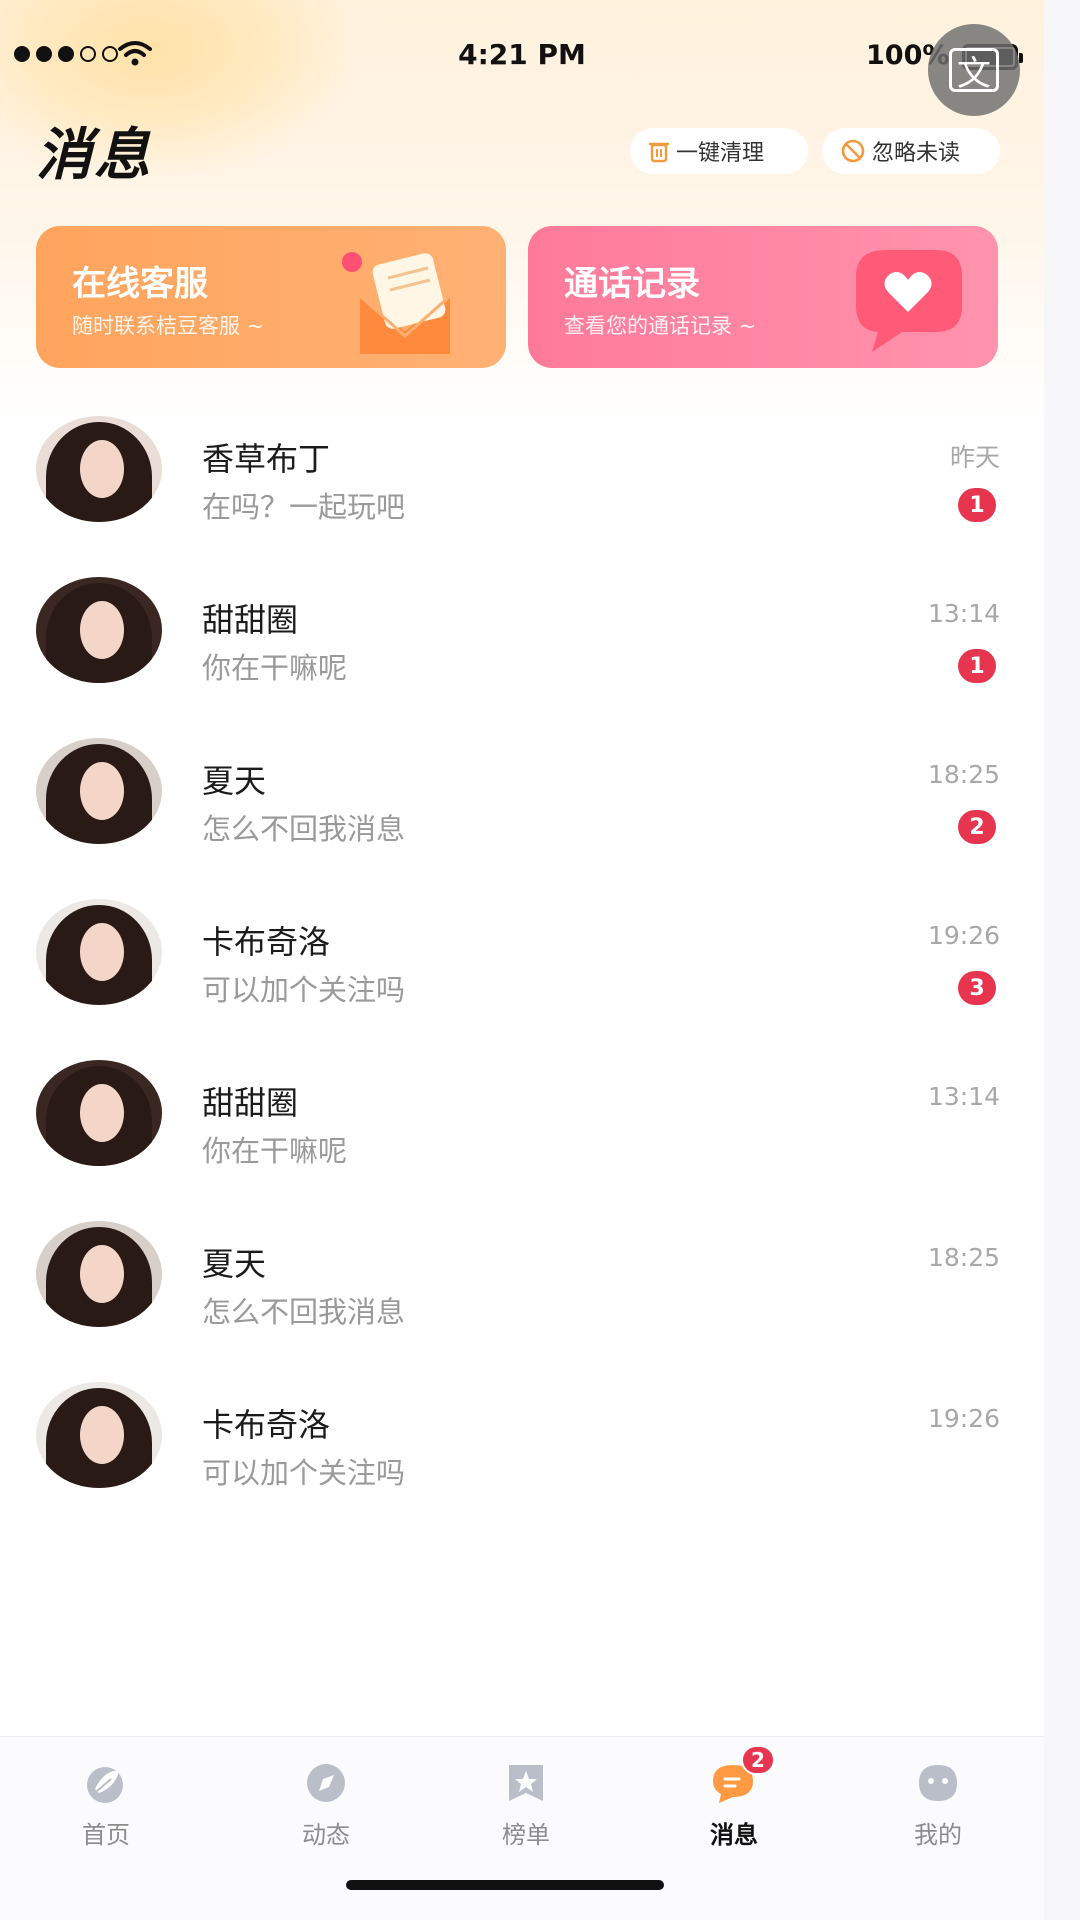 The image size is (1080, 1920). I want to click on tab-ranking: 榜单, so click(526, 1805).